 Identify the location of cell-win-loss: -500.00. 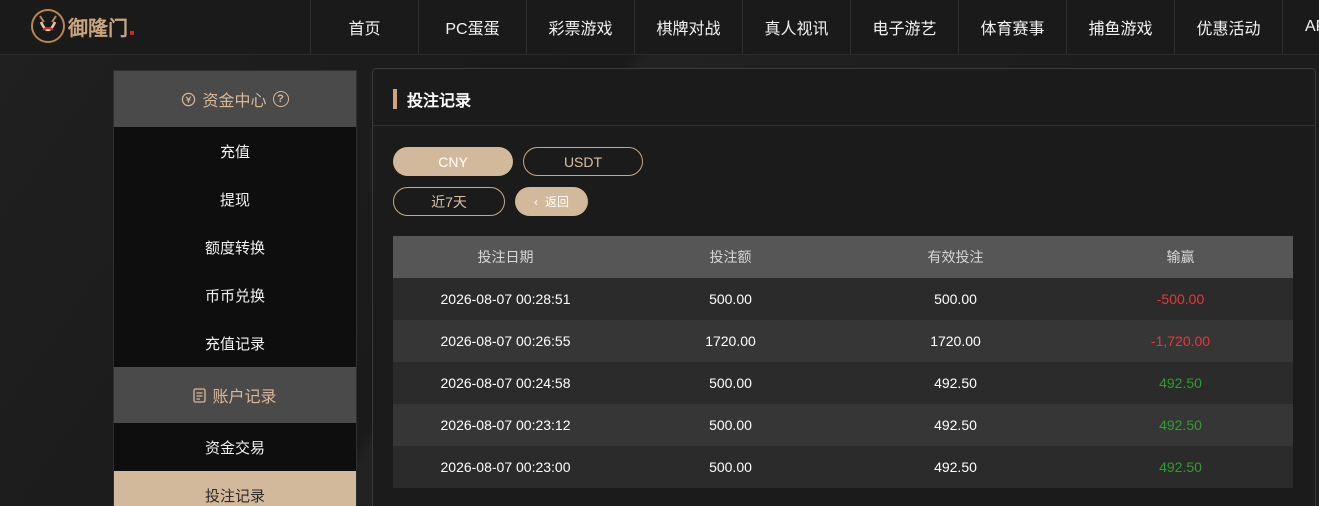
(1180, 299).